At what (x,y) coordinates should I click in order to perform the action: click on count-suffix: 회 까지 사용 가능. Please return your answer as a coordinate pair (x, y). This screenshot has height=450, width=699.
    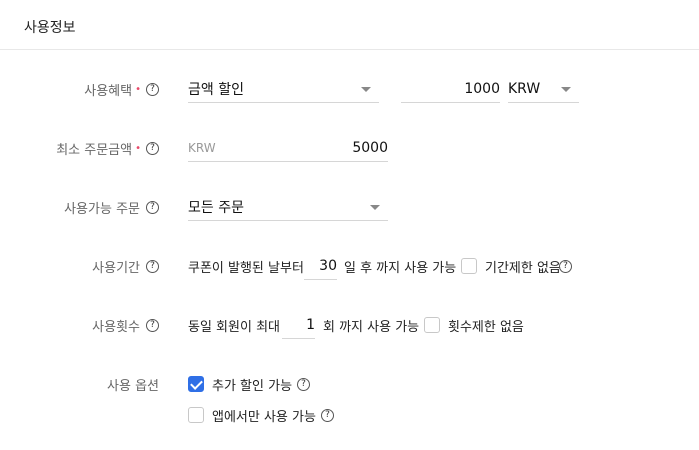
    Looking at the image, I should click on (371, 327).